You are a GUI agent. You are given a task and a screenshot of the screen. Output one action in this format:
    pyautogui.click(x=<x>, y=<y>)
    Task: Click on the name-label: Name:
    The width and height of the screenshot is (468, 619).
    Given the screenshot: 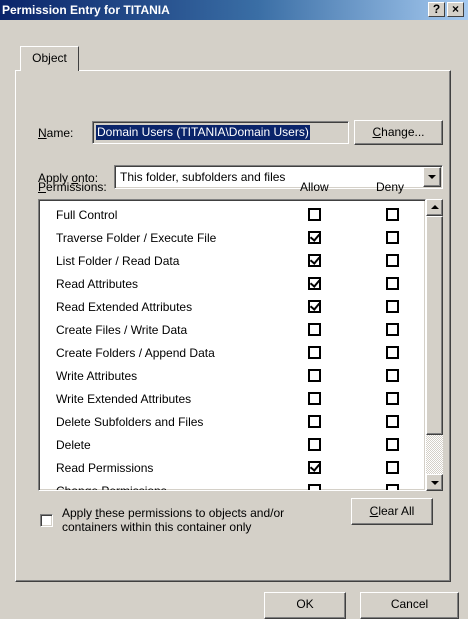 What is the action you would take?
    pyautogui.click(x=56, y=133)
    